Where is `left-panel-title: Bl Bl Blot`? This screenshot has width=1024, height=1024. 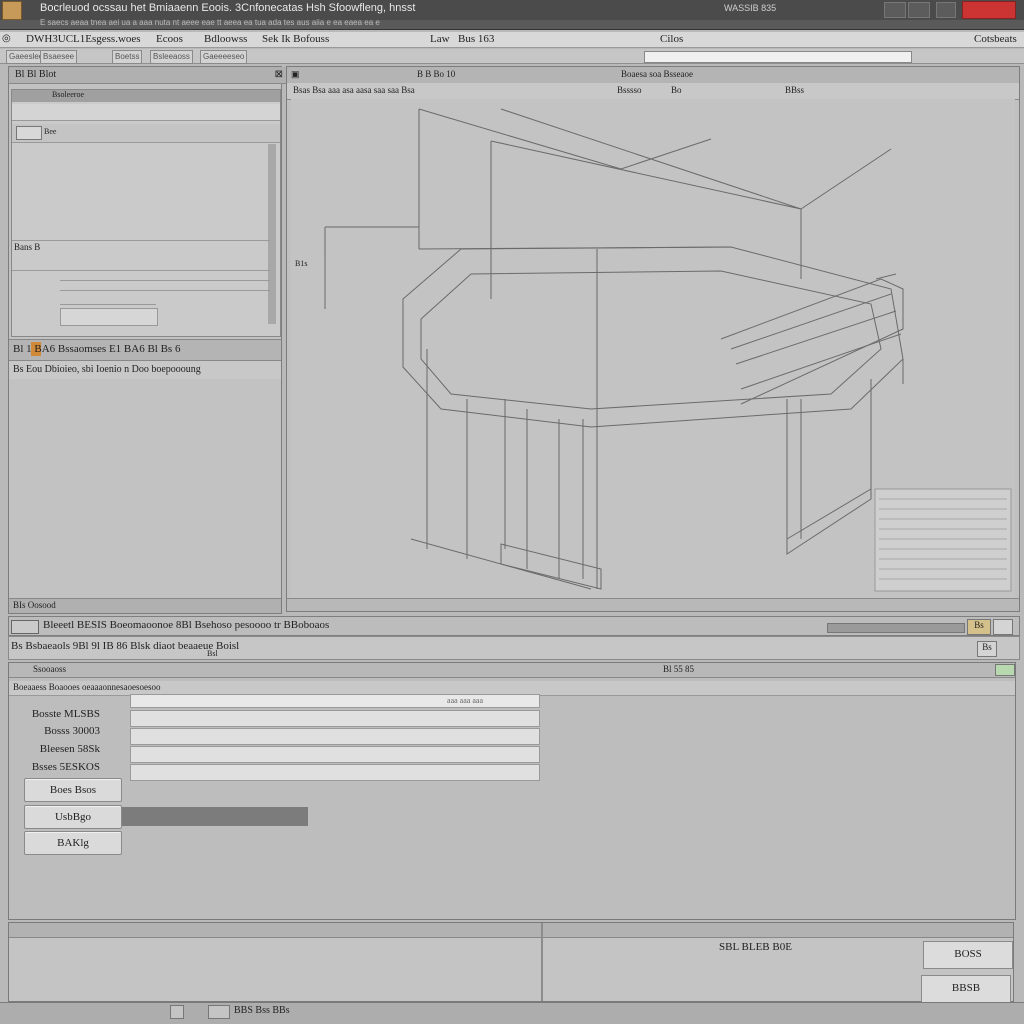 left-panel-title: Bl Bl Blot is located at coordinates (36, 74).